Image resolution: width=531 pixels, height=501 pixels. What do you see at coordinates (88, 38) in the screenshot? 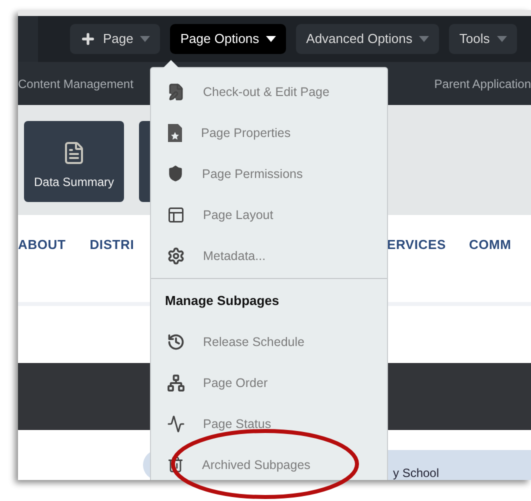
I see `plus-icon` at bounding box center [88, 38].